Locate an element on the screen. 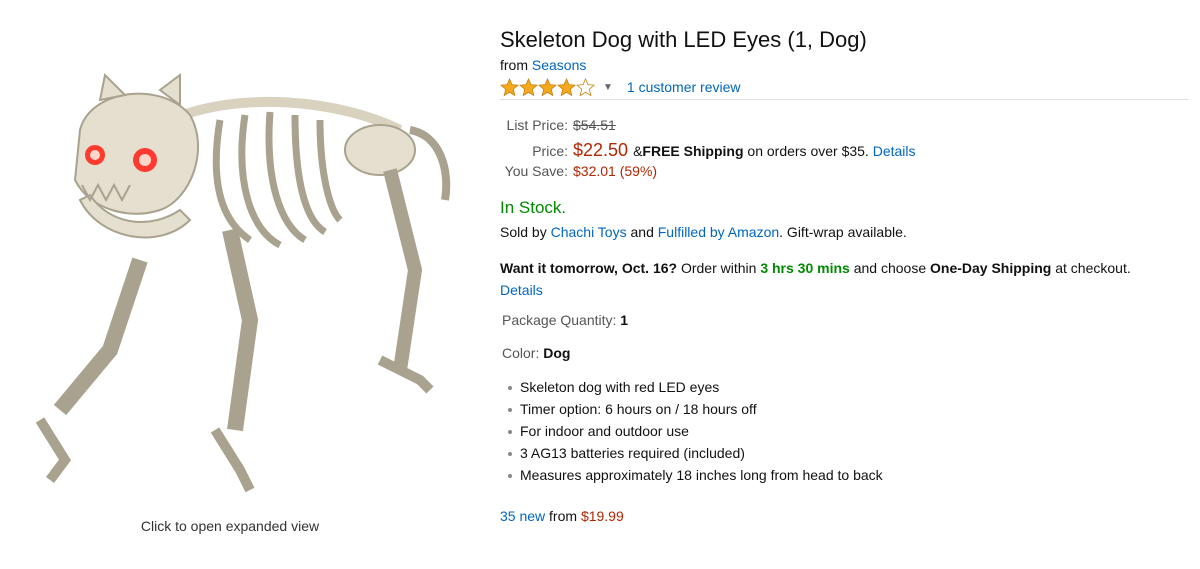 This screenshot has width=1200, height=569. shipping-option: One-Day Shipping is located at coordinates (991, 268).